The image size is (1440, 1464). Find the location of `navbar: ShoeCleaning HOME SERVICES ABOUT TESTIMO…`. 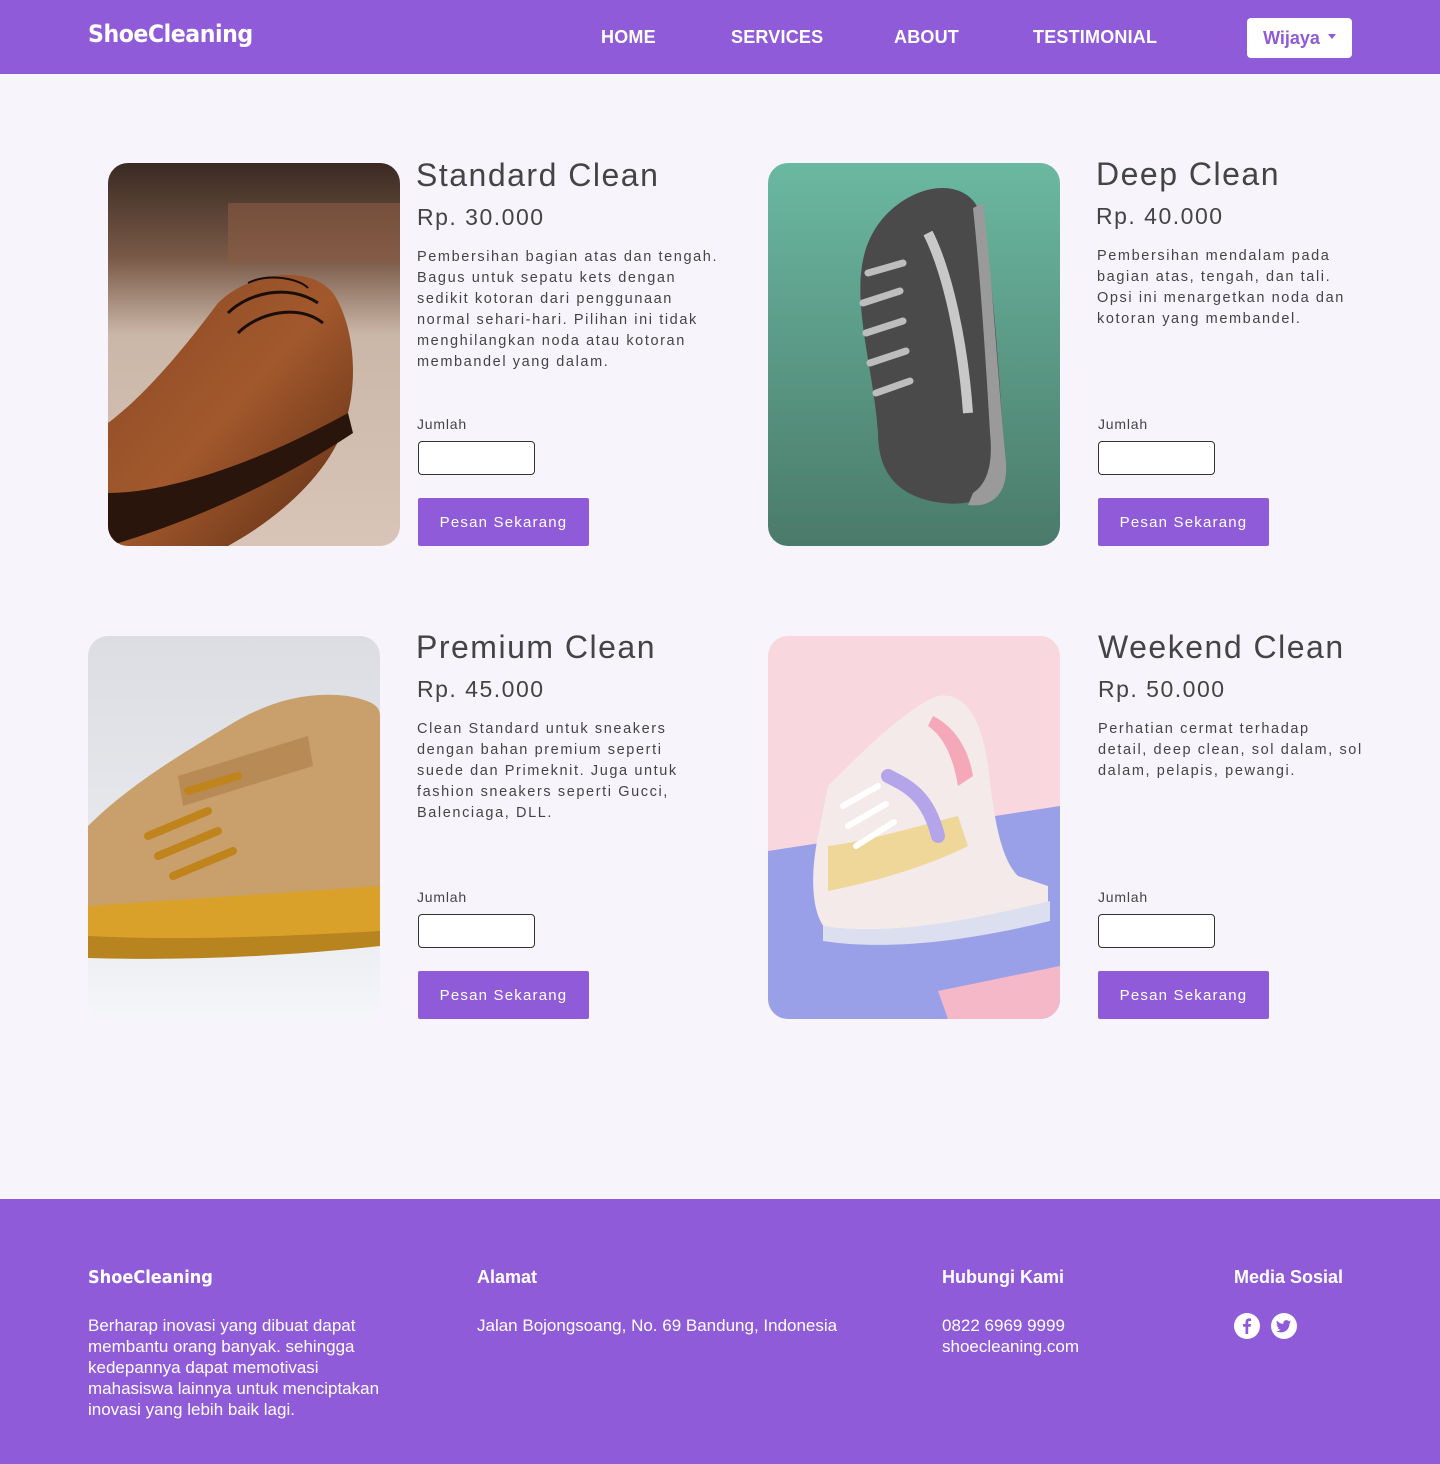

navbar: ShoeCleaning HOME SERVICES ABOUT TESTIMO… is located at coordinates (720, 37).